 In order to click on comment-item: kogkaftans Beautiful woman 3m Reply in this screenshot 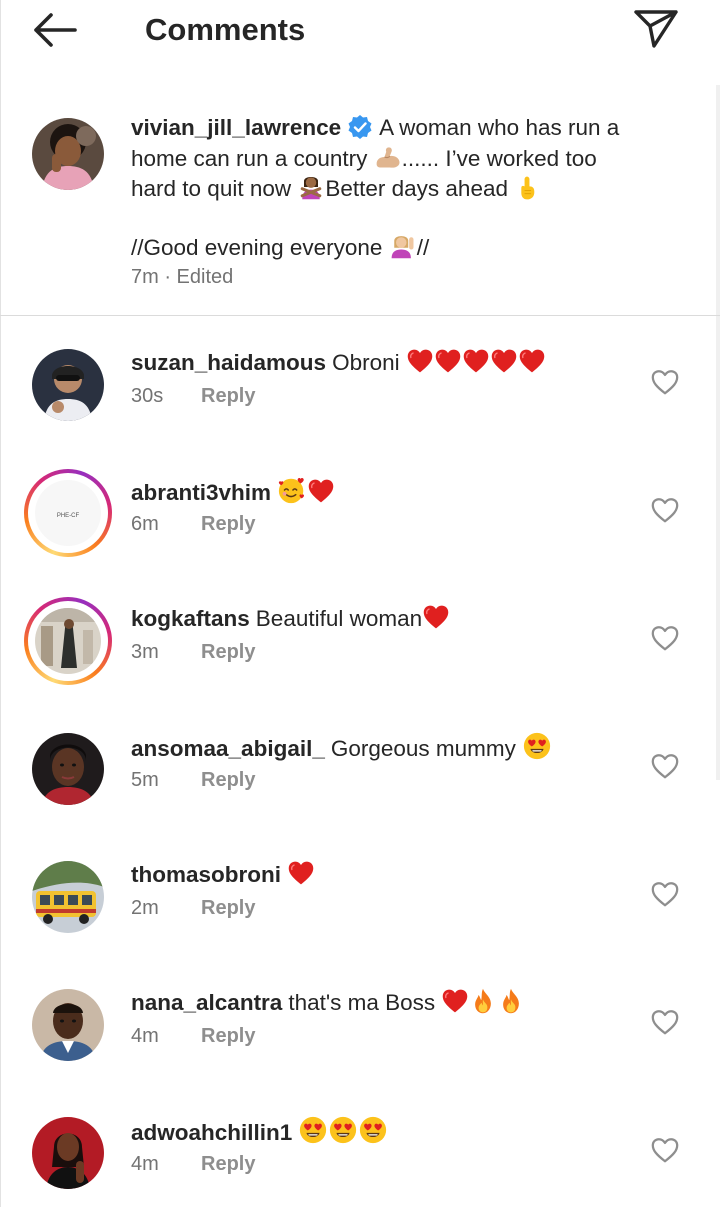, I will do `click(360, 664)`.